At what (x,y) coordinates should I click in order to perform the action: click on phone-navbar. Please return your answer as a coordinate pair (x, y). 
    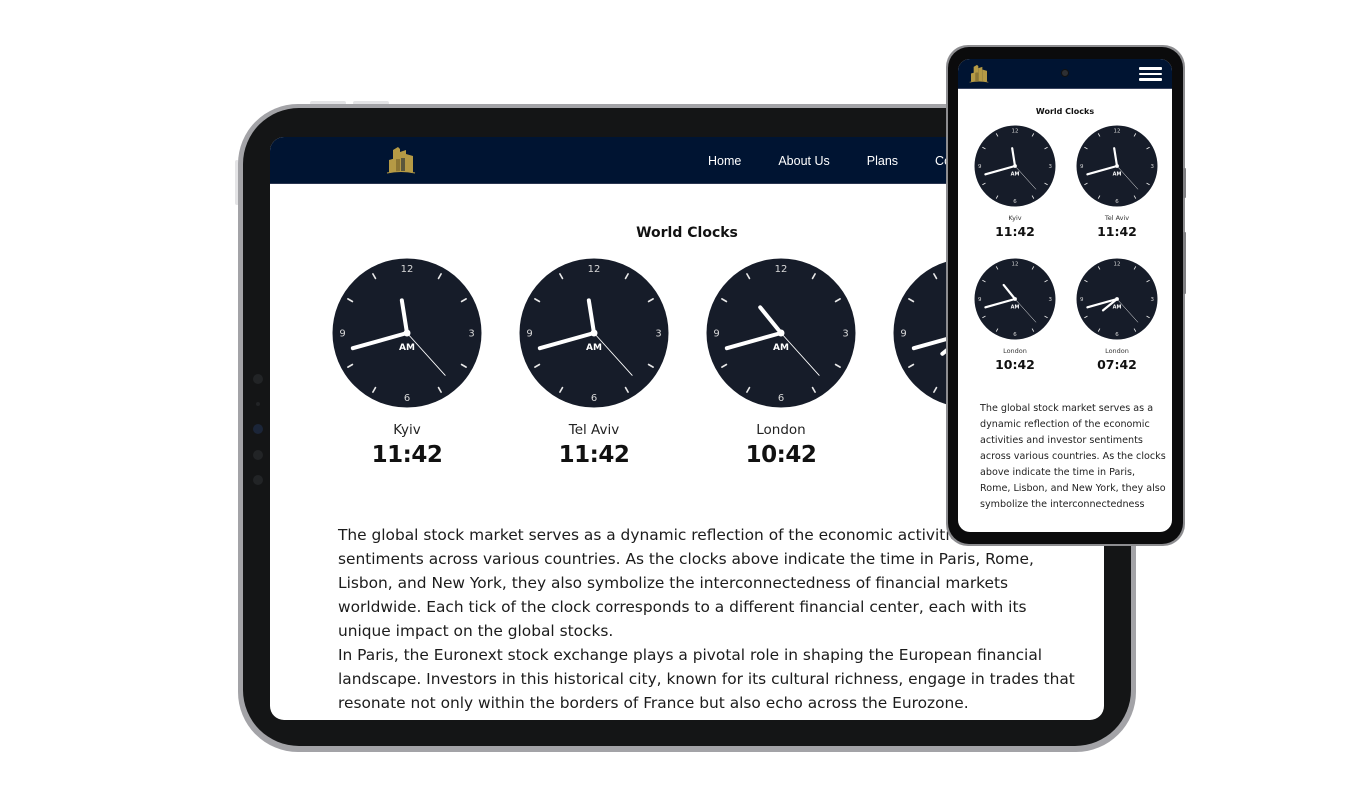
    Looking at the image, I should click on (1065, 74).